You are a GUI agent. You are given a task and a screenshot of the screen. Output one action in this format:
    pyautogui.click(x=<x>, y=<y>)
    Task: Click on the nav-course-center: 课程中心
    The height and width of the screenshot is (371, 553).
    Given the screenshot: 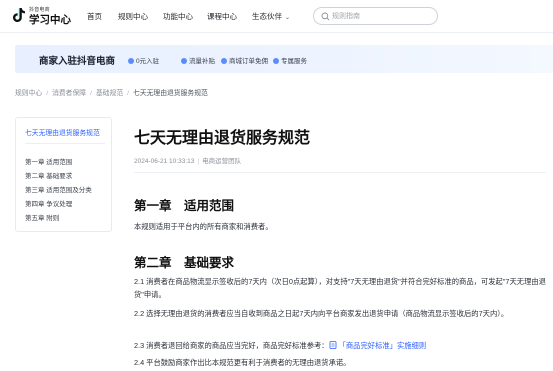 What is the action you would take?
    pyautogui.click(x=222, y=16)
    